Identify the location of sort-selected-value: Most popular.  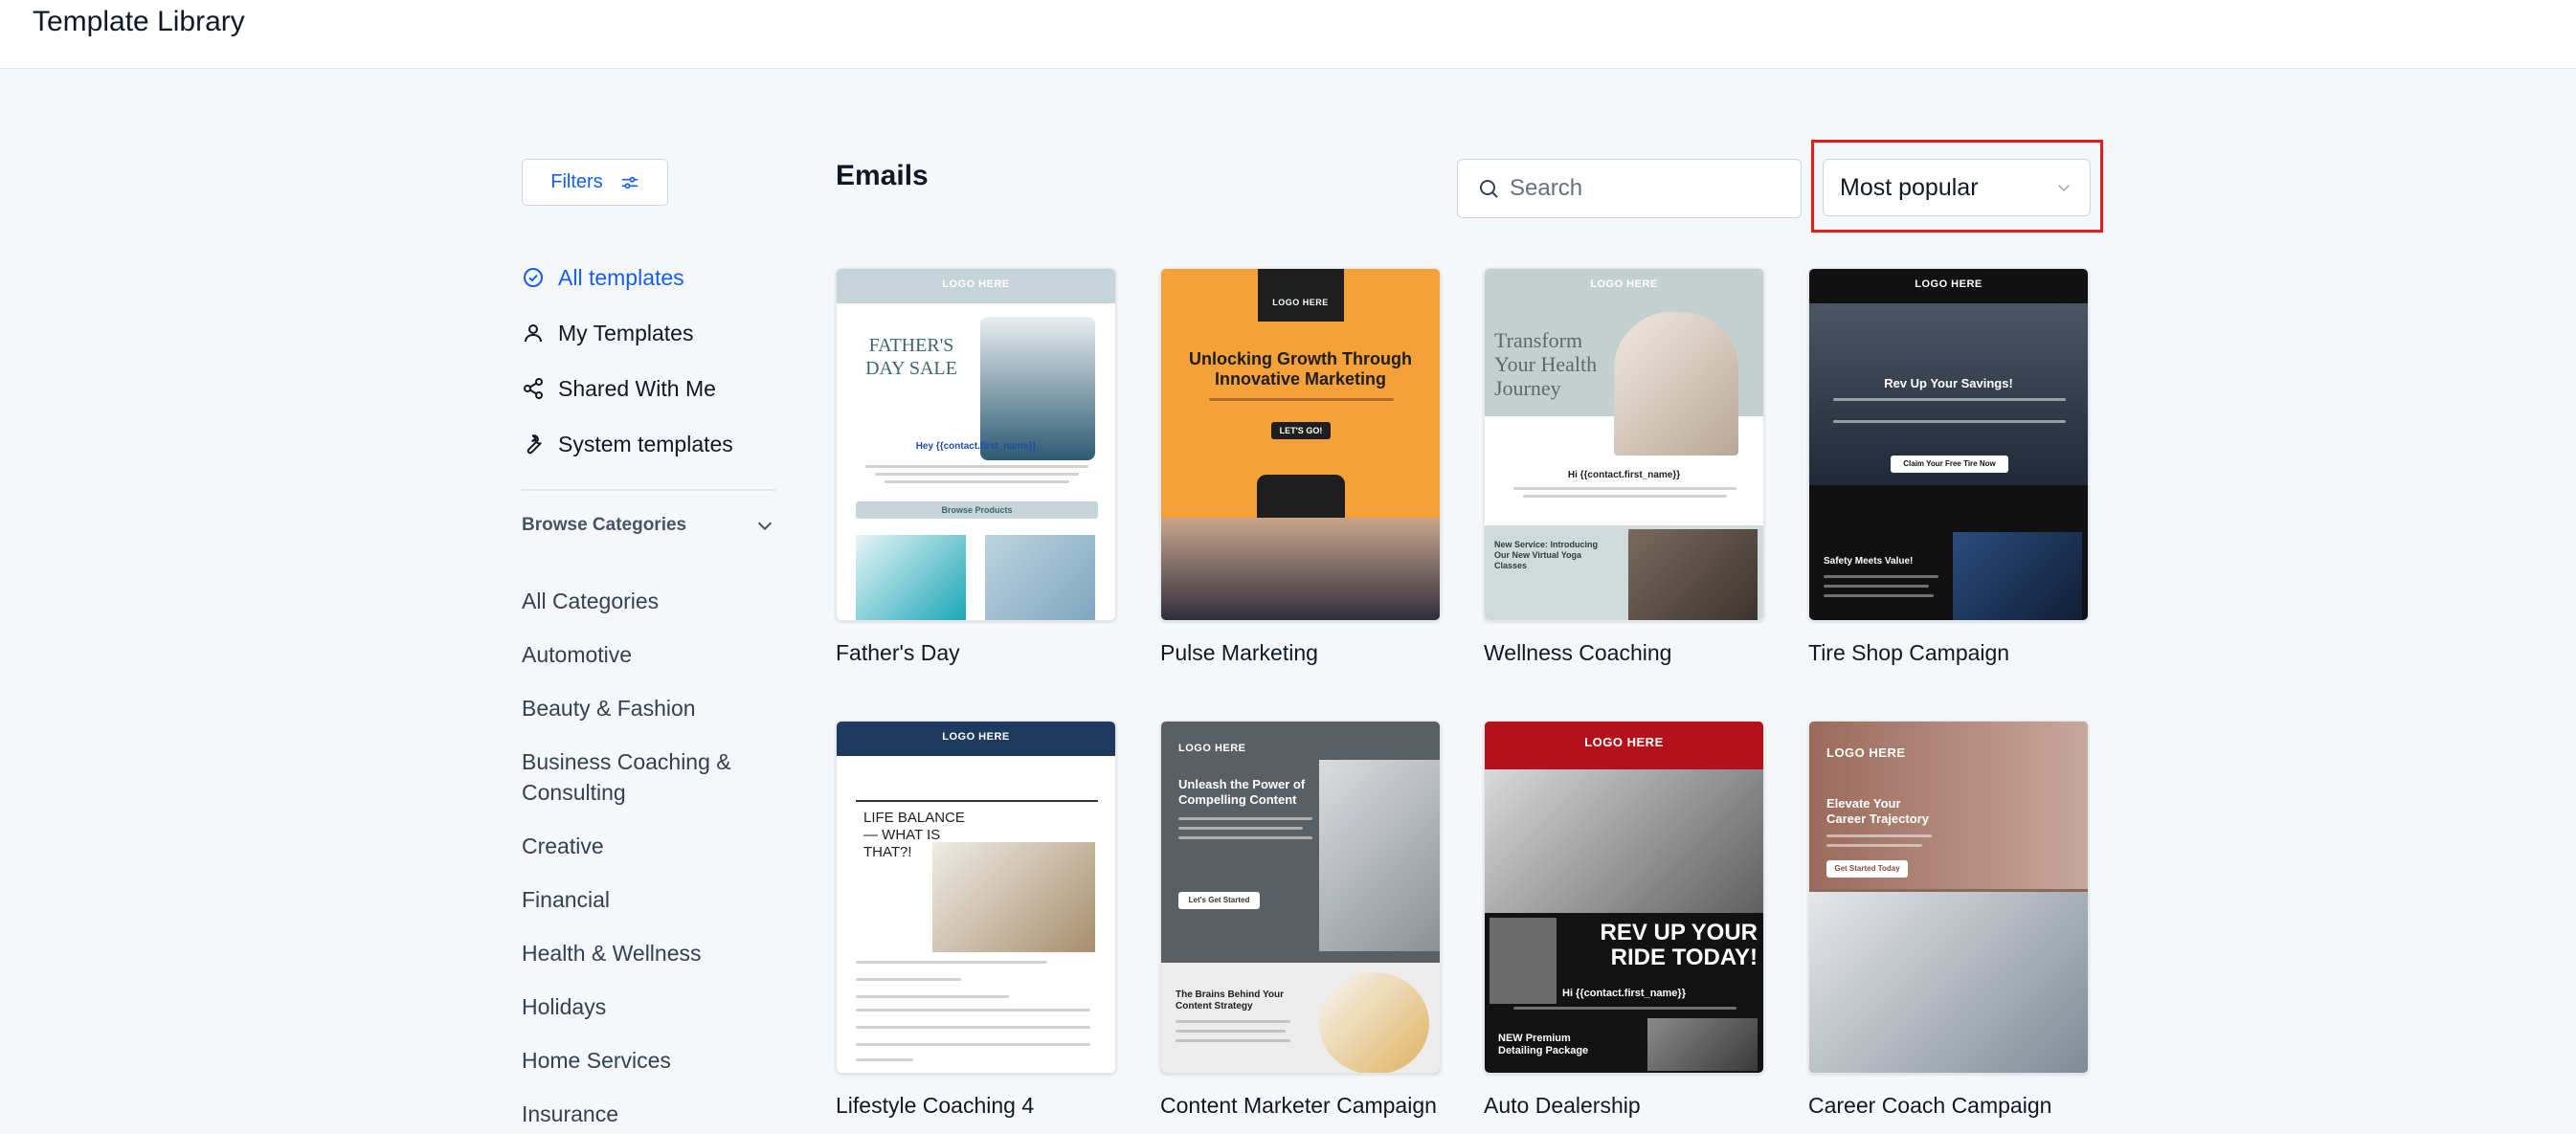
(1910, 187).